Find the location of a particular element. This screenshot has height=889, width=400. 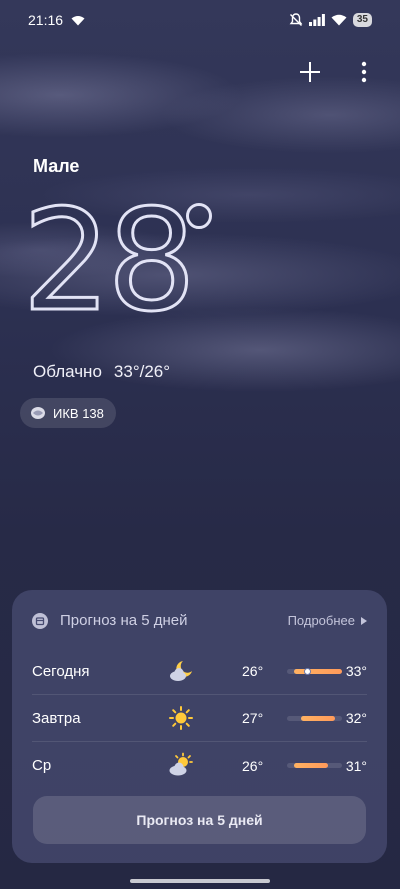

plus-icon is located at coordinates (310, 72).